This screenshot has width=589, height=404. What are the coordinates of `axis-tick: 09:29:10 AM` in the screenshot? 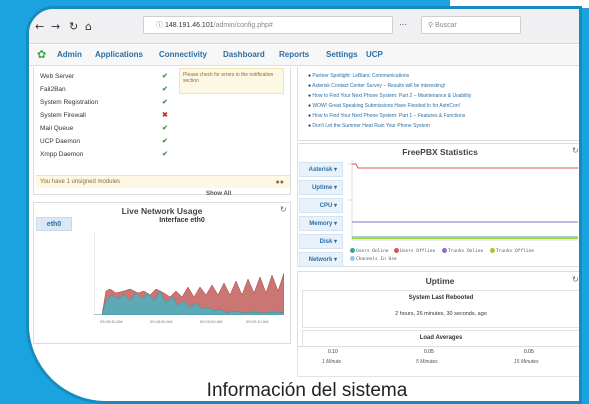 It's located at (257, 321).